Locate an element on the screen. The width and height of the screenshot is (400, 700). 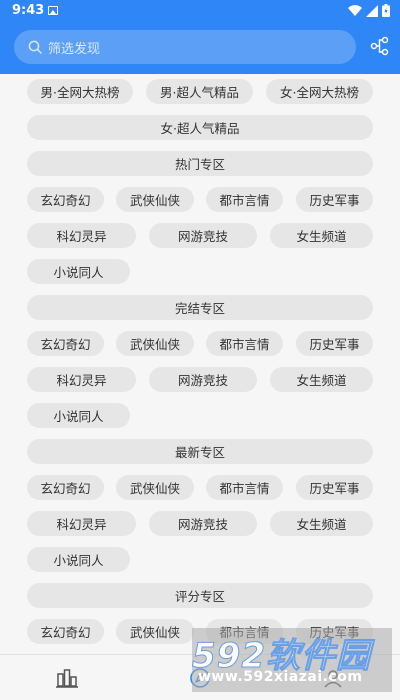
tag-chip: 男·超人气精品 is located at coordinates (199, 91).